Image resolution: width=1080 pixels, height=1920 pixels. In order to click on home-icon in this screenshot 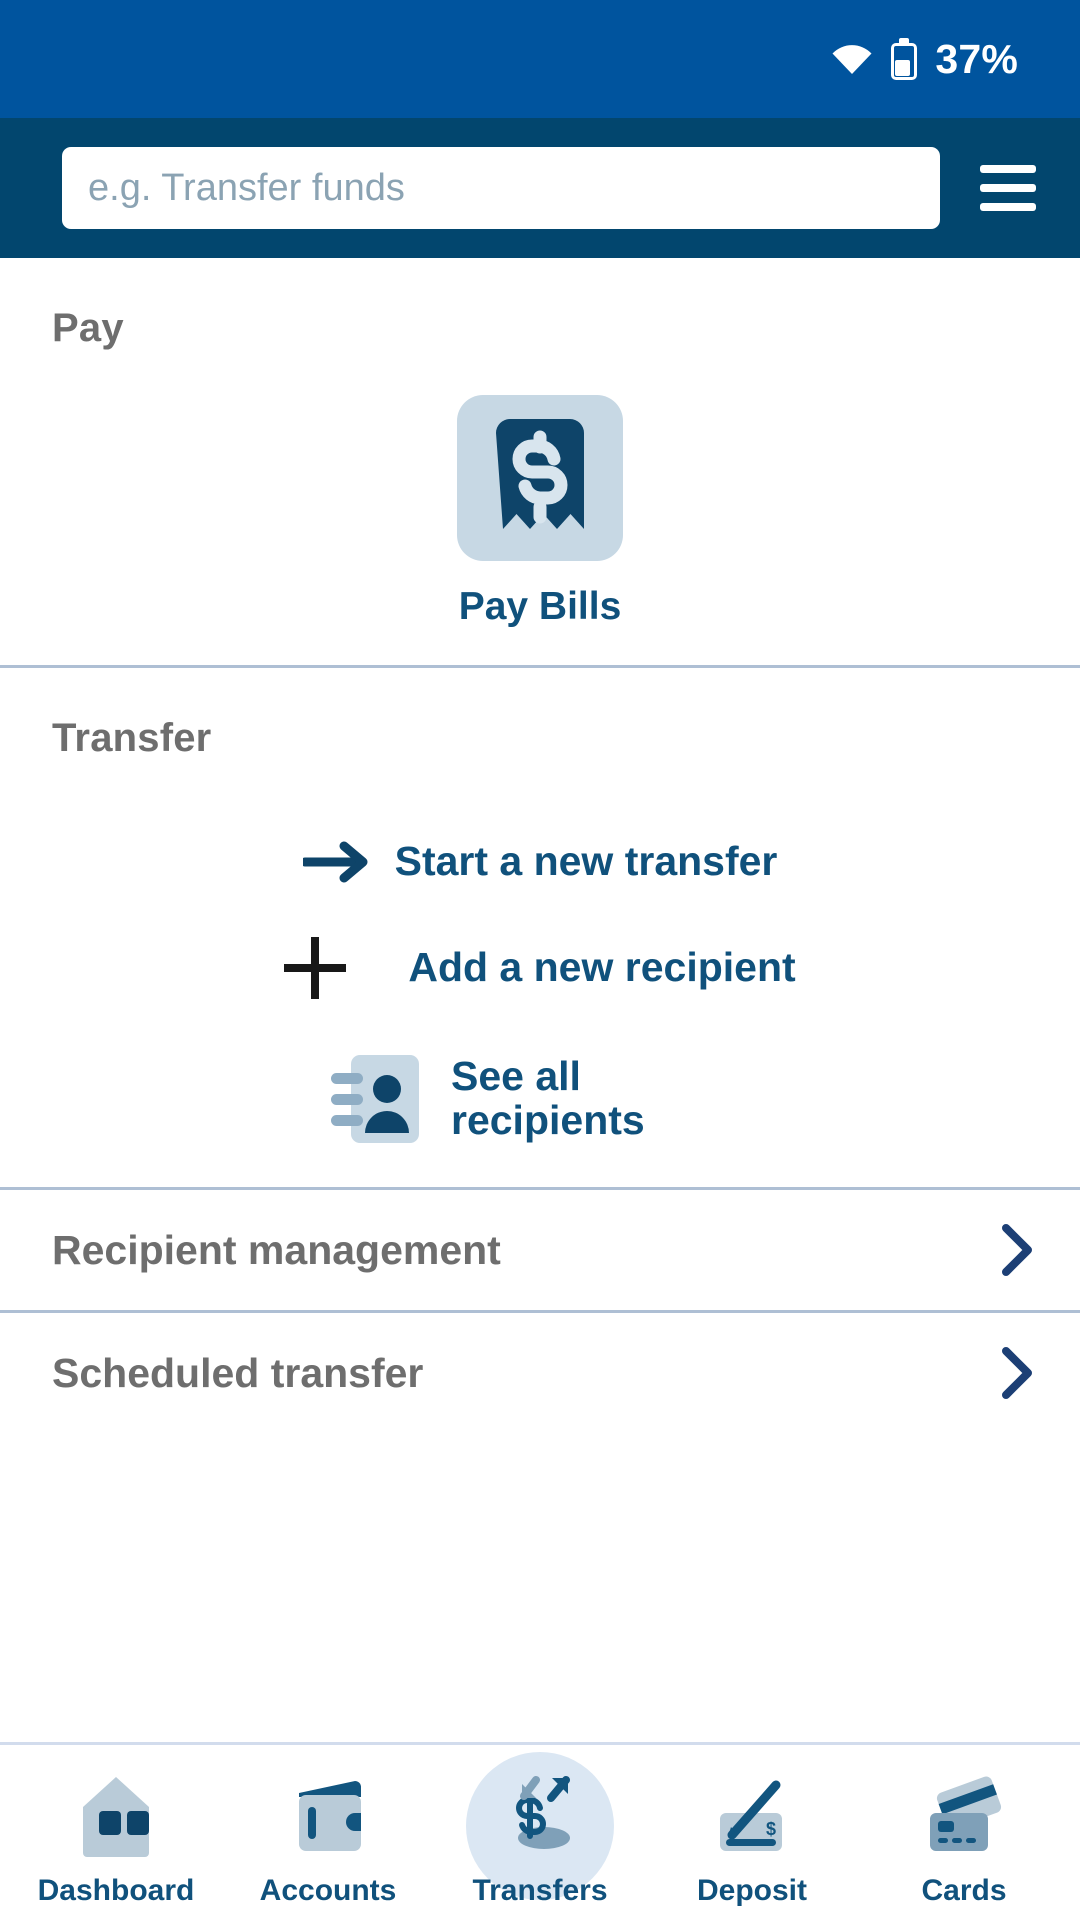, I will do `click(116, 1817)`.